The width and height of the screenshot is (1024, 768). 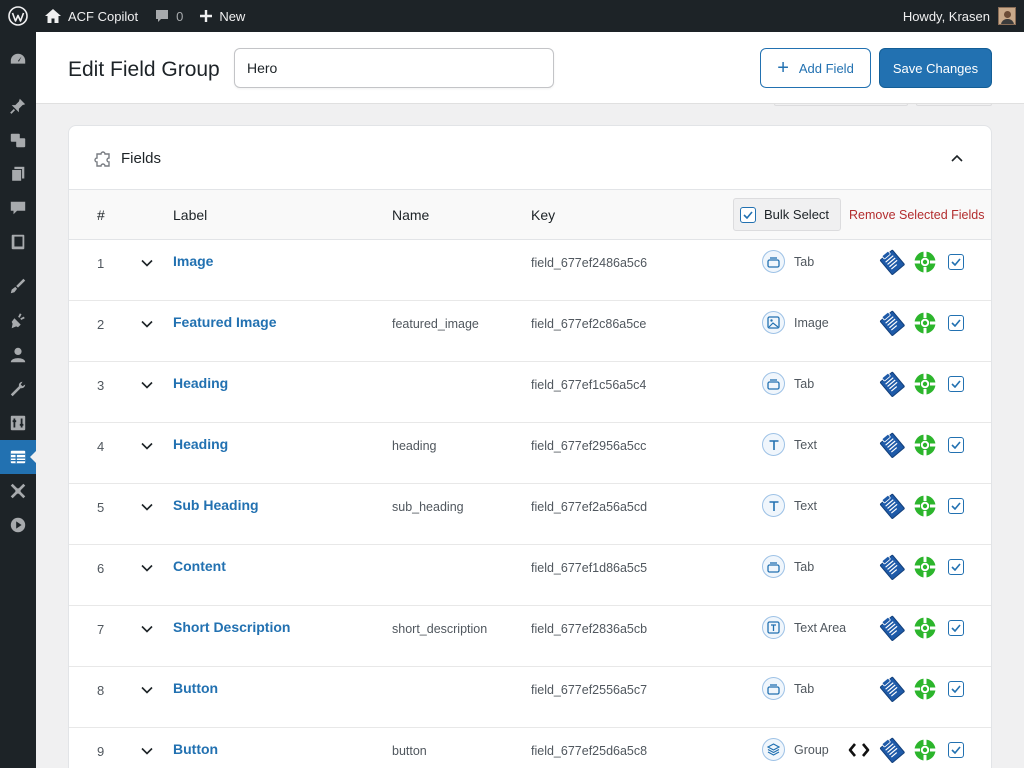 I want to click on fields-panel-header: Fields, so click(x=530, y=158).